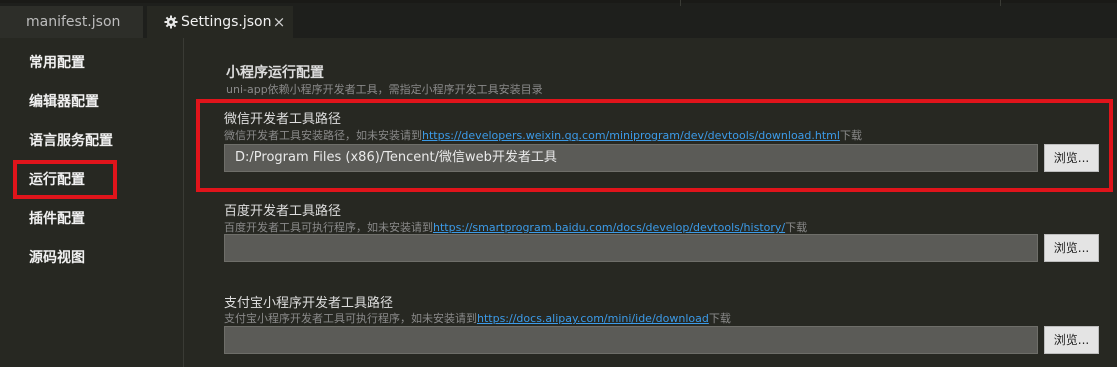  Describe the element at coordinates (171, 22) in the screenshot. I see `gear-icon` at that location.